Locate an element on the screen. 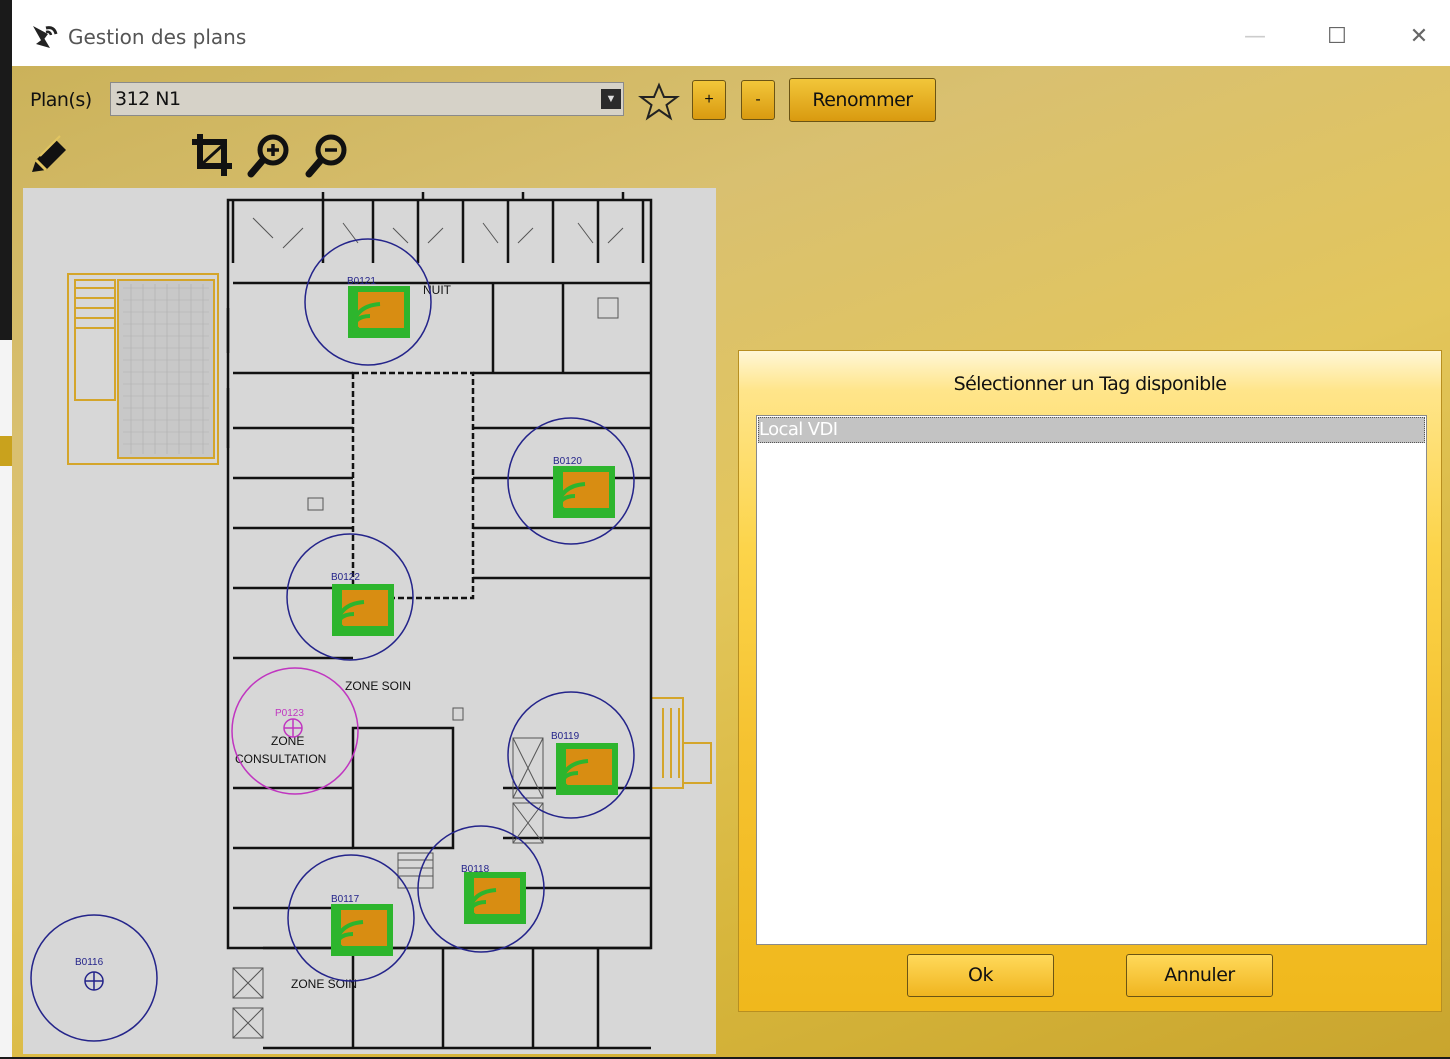 Image resolution: width=1450 pixels, height=1059 pixels. close-button: ✕ is located at coordinates (1419, 37).